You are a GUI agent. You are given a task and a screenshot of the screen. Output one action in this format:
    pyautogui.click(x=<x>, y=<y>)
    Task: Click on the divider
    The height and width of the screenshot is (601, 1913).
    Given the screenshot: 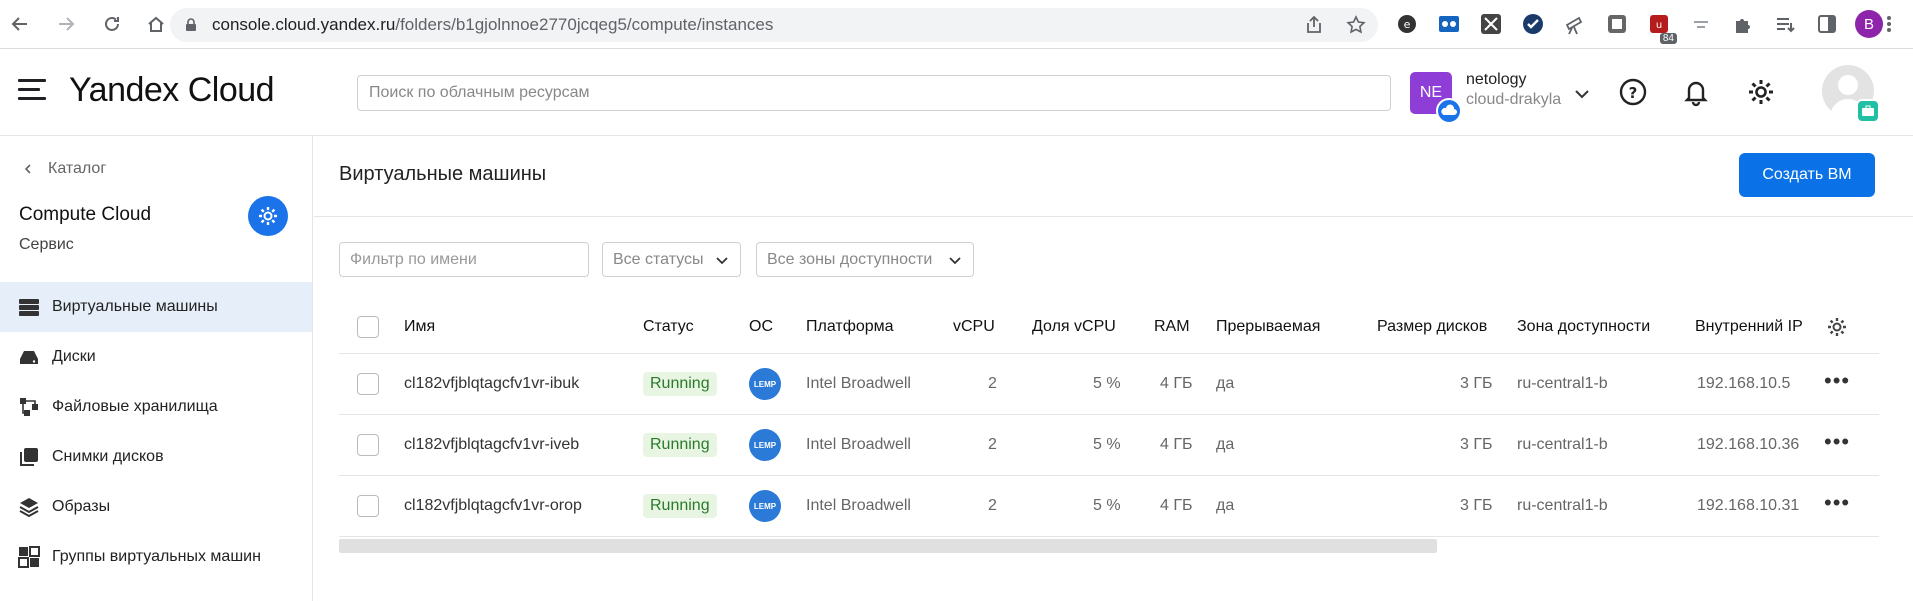 What is the action you would take?
    pyautogui.click(x=1113, y=216)
    